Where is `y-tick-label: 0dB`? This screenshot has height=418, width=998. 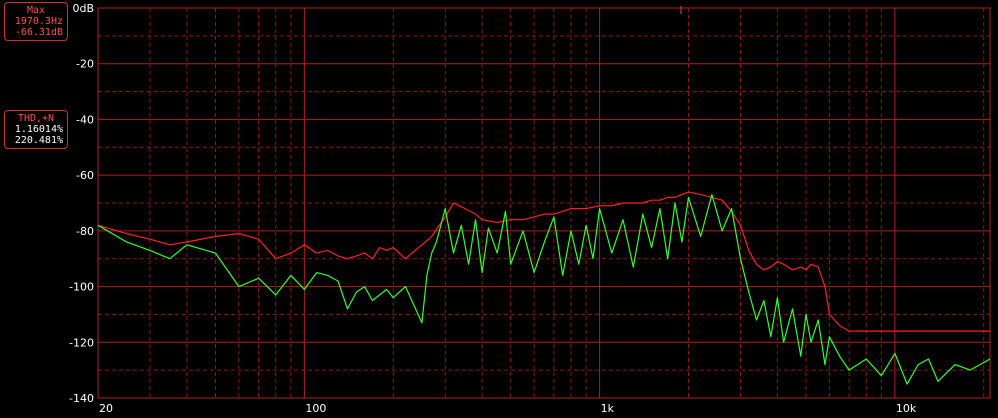 y-tick-label: 0dB is located at coordinates (83, 8).